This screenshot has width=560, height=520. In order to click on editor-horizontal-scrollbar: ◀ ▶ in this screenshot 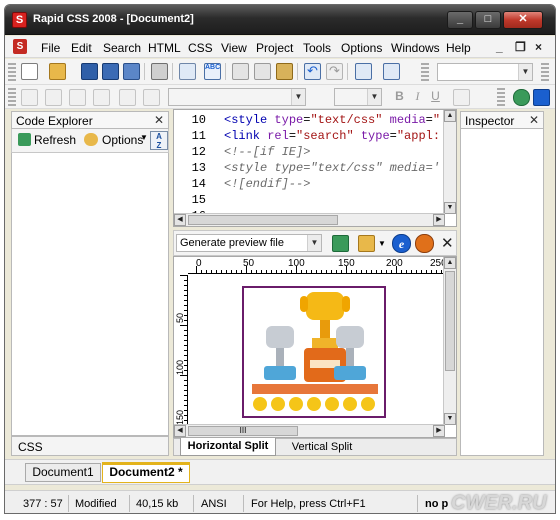, I will do `click(309, 219)`.